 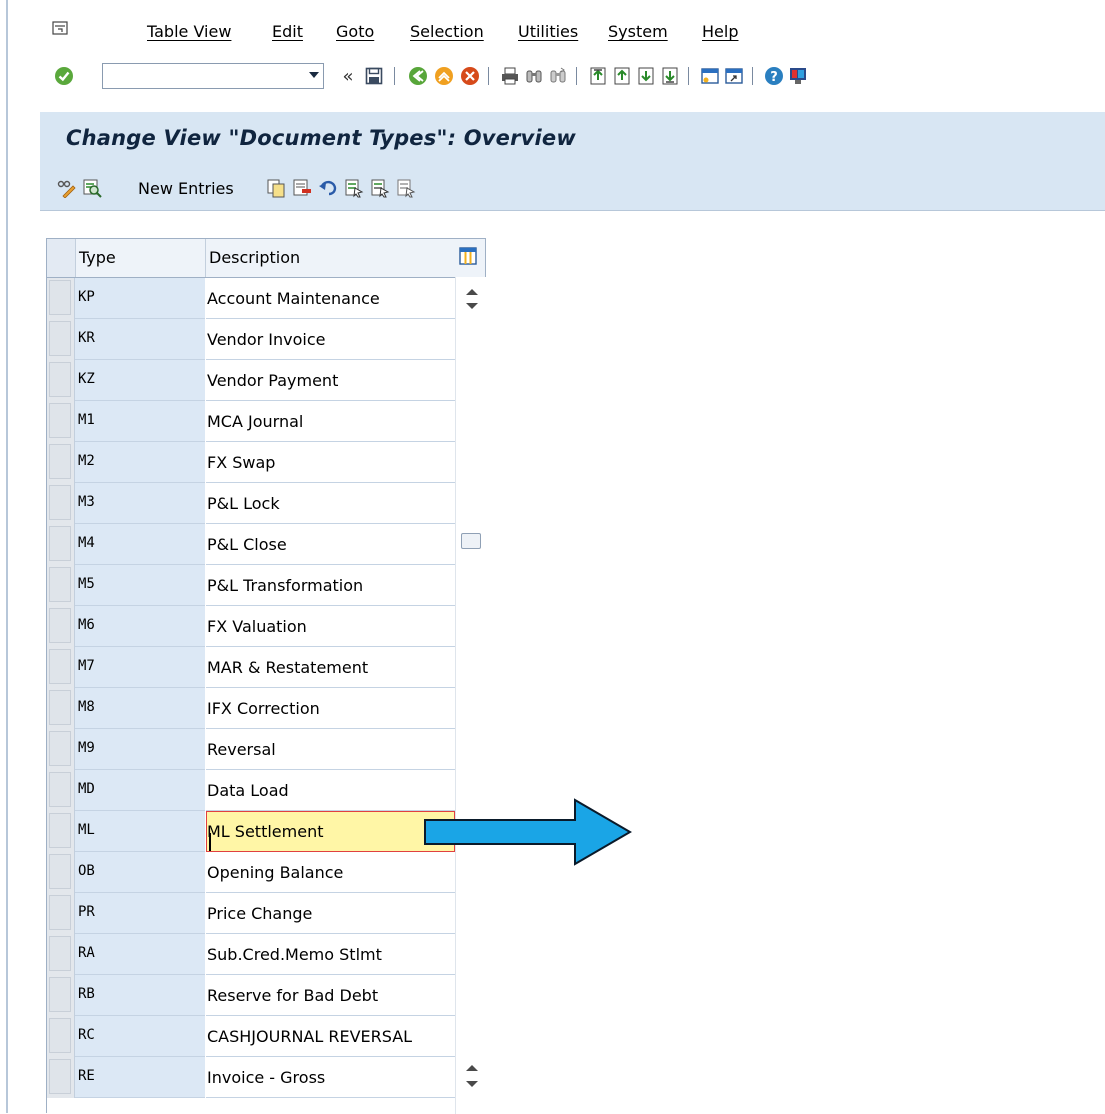 I want to click on menu-goto: Goto, so click(x=355, y=31).